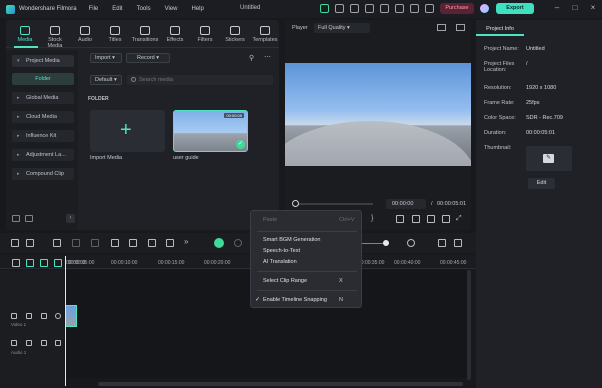 Image resolution: width=602 pixels, height=388 pixels. I want to click on tab-effects: Effects, so click(175, 36).